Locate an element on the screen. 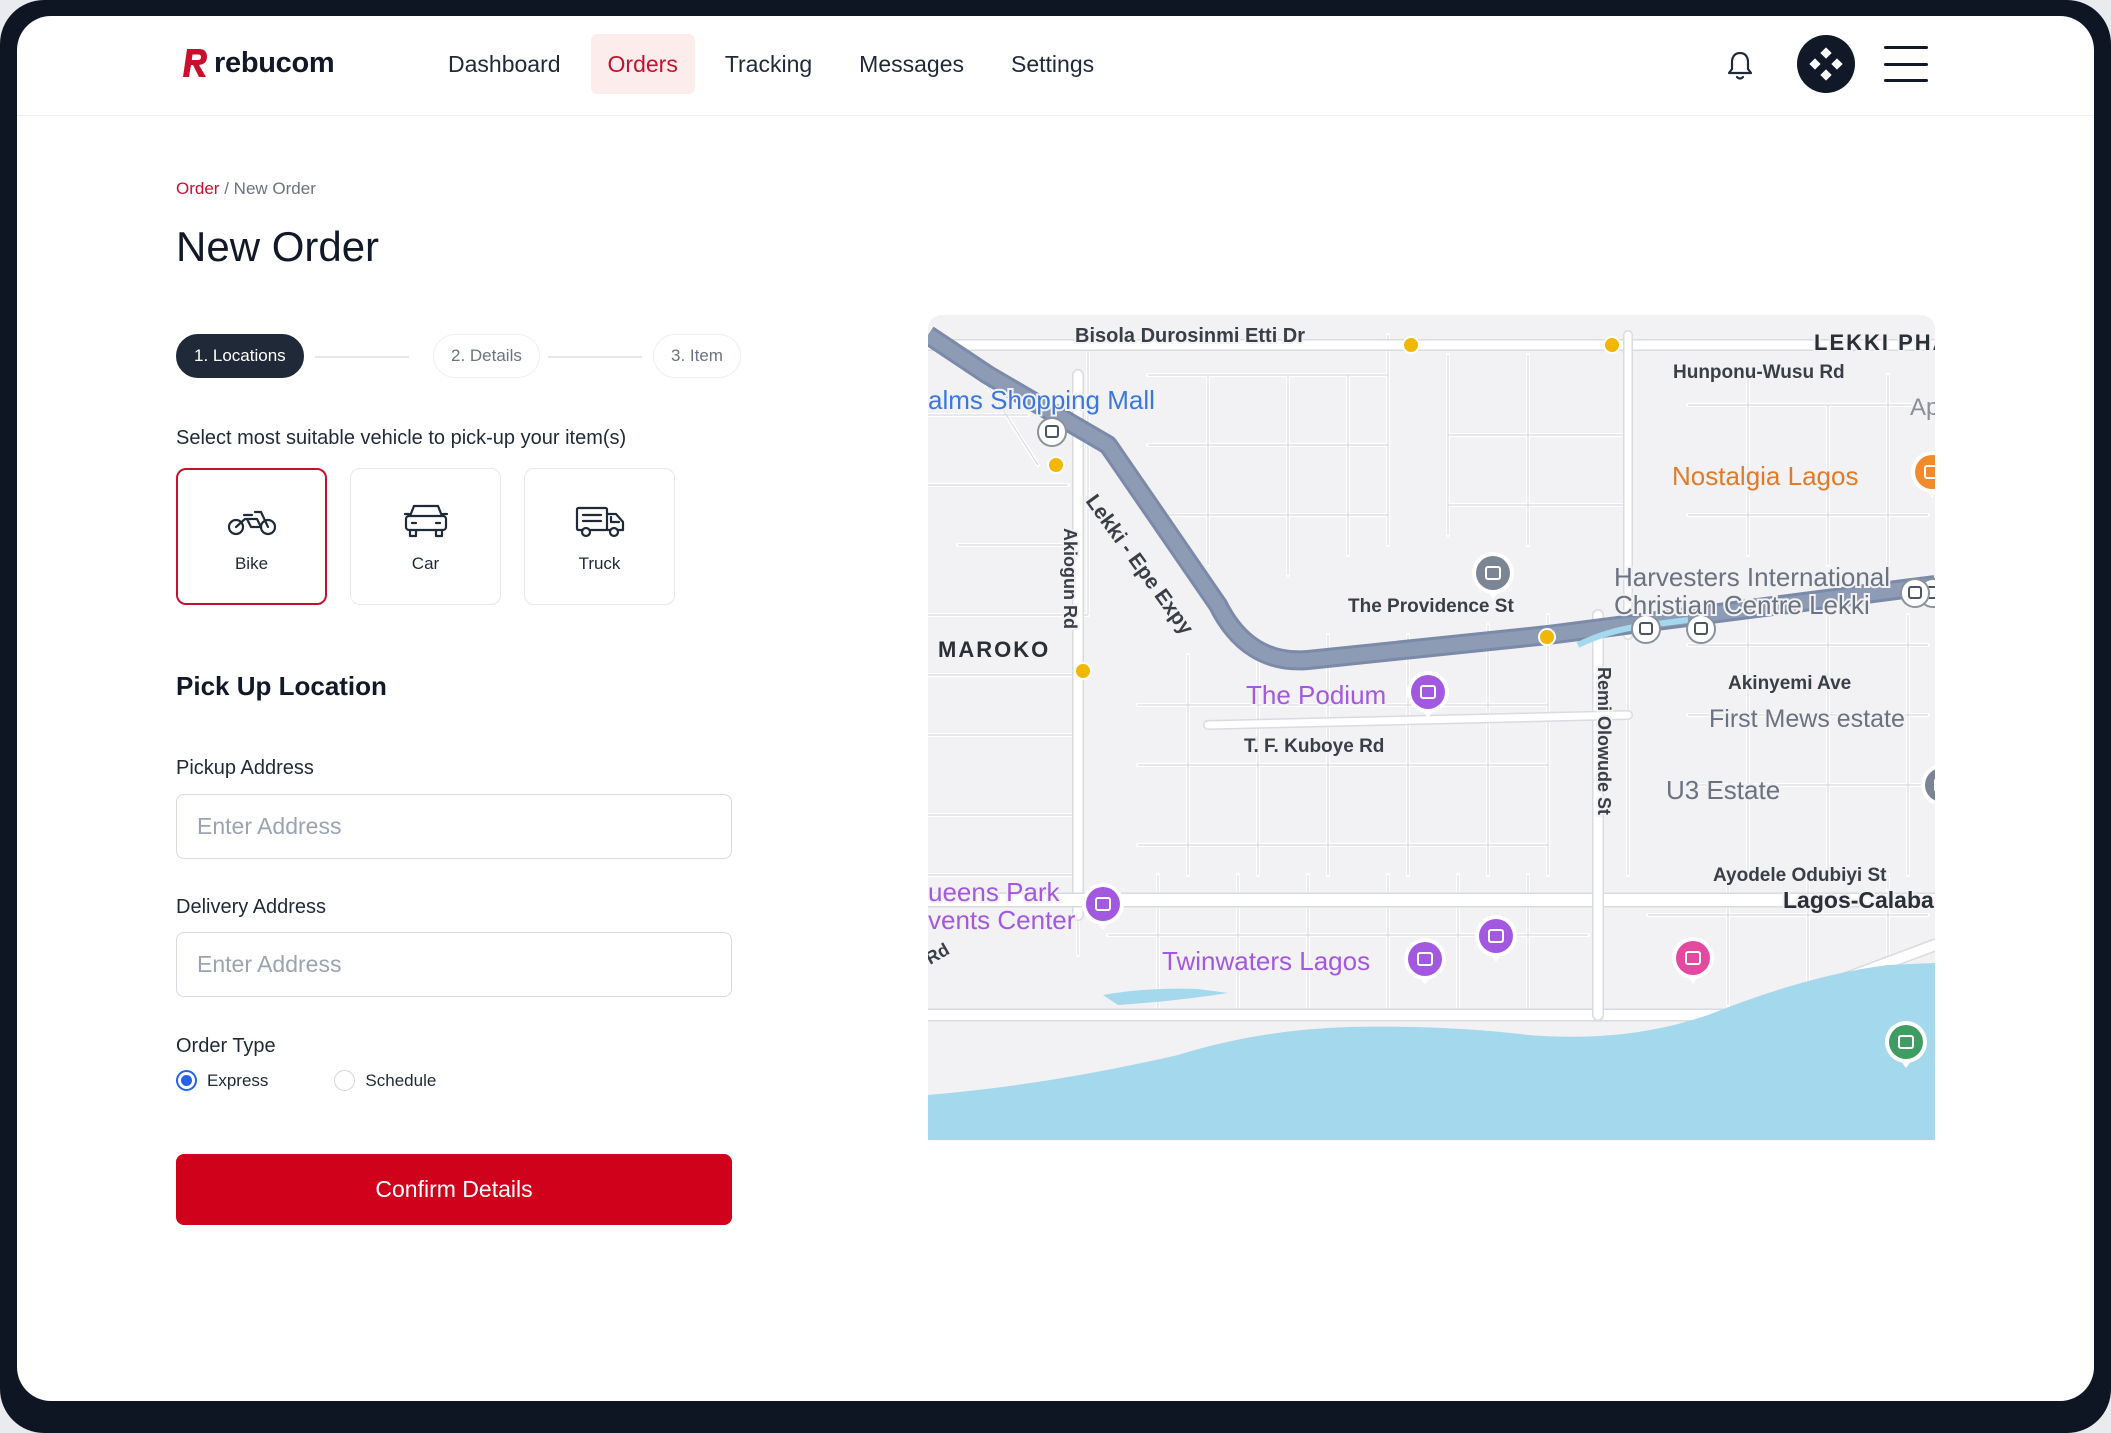  twinwaters-poi-icon-badge is located at coordinates (1425, 959).